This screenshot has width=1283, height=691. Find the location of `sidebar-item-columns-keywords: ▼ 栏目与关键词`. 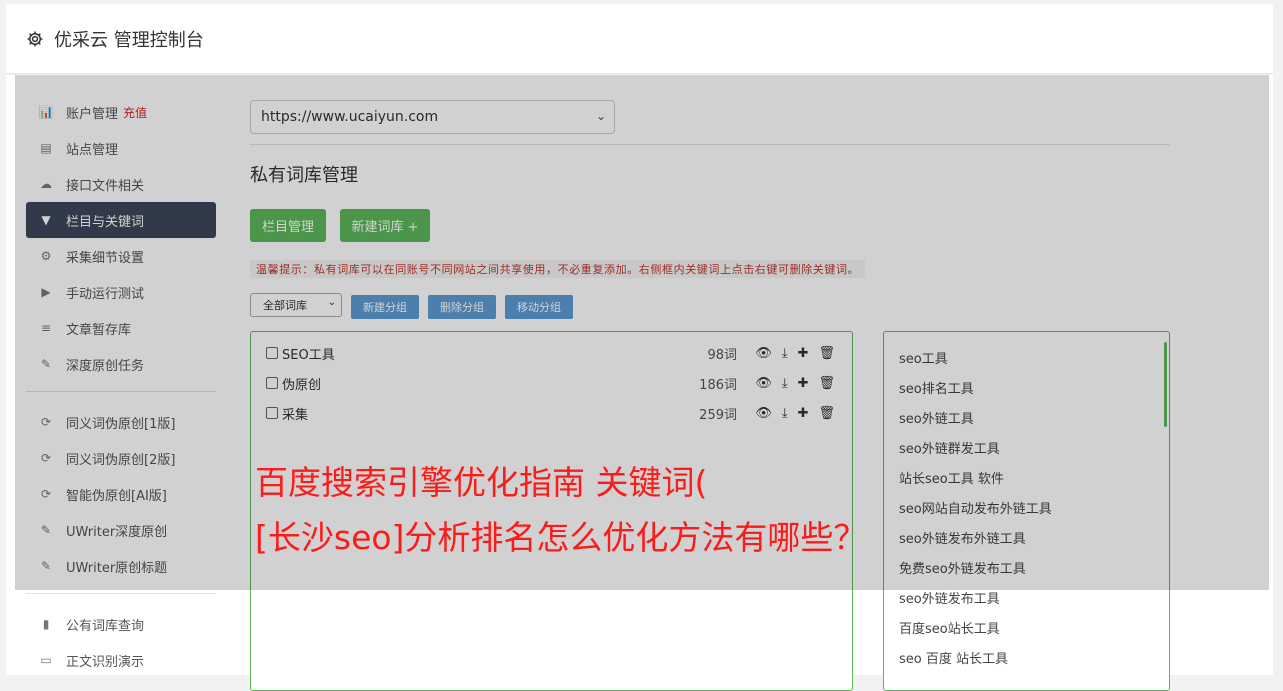

sidebar-item-columns-keywords: ▼ 栏目与关键词 is located at coordinates (121, 220).